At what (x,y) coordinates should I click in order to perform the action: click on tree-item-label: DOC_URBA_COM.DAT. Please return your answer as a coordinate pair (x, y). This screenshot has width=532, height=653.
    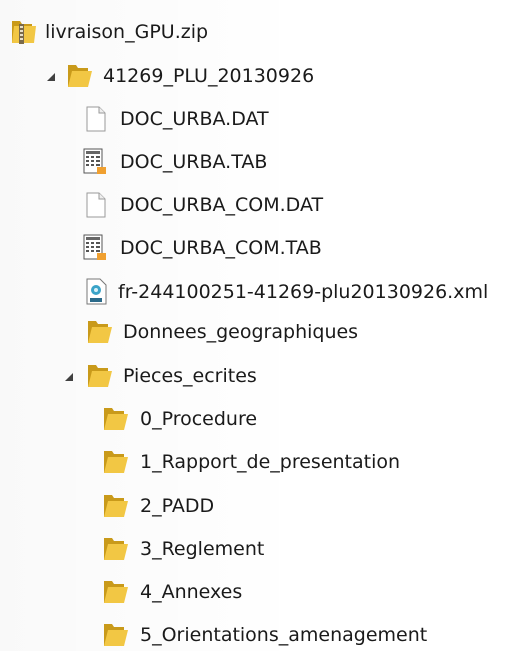
    Looking at the image, I should click on (222, 205).